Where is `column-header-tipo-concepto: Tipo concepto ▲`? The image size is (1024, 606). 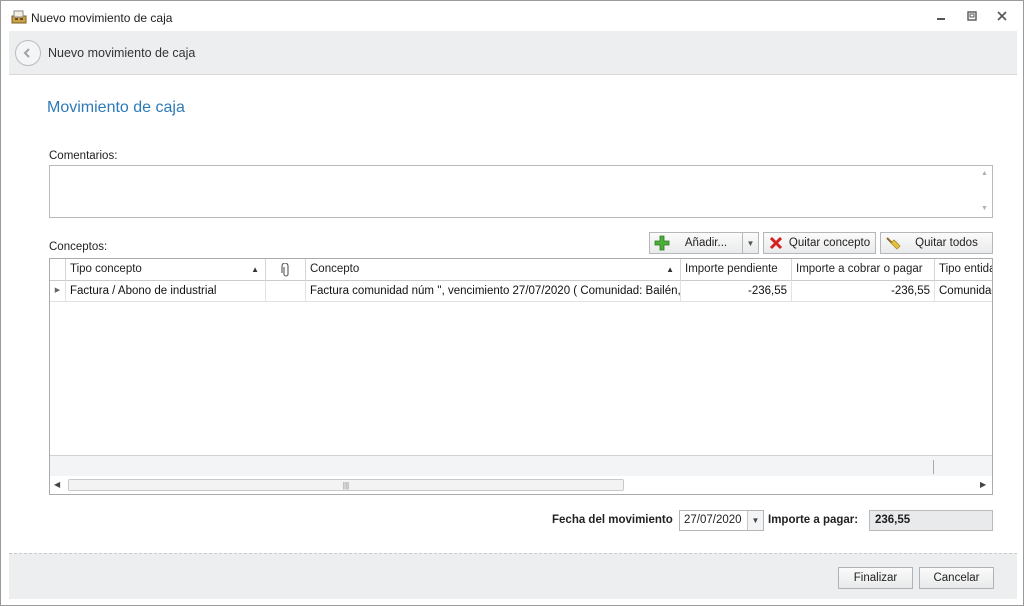
column-header-tipo-concepto: Tipo concepto ▲ is located at coordinates (166, 270).